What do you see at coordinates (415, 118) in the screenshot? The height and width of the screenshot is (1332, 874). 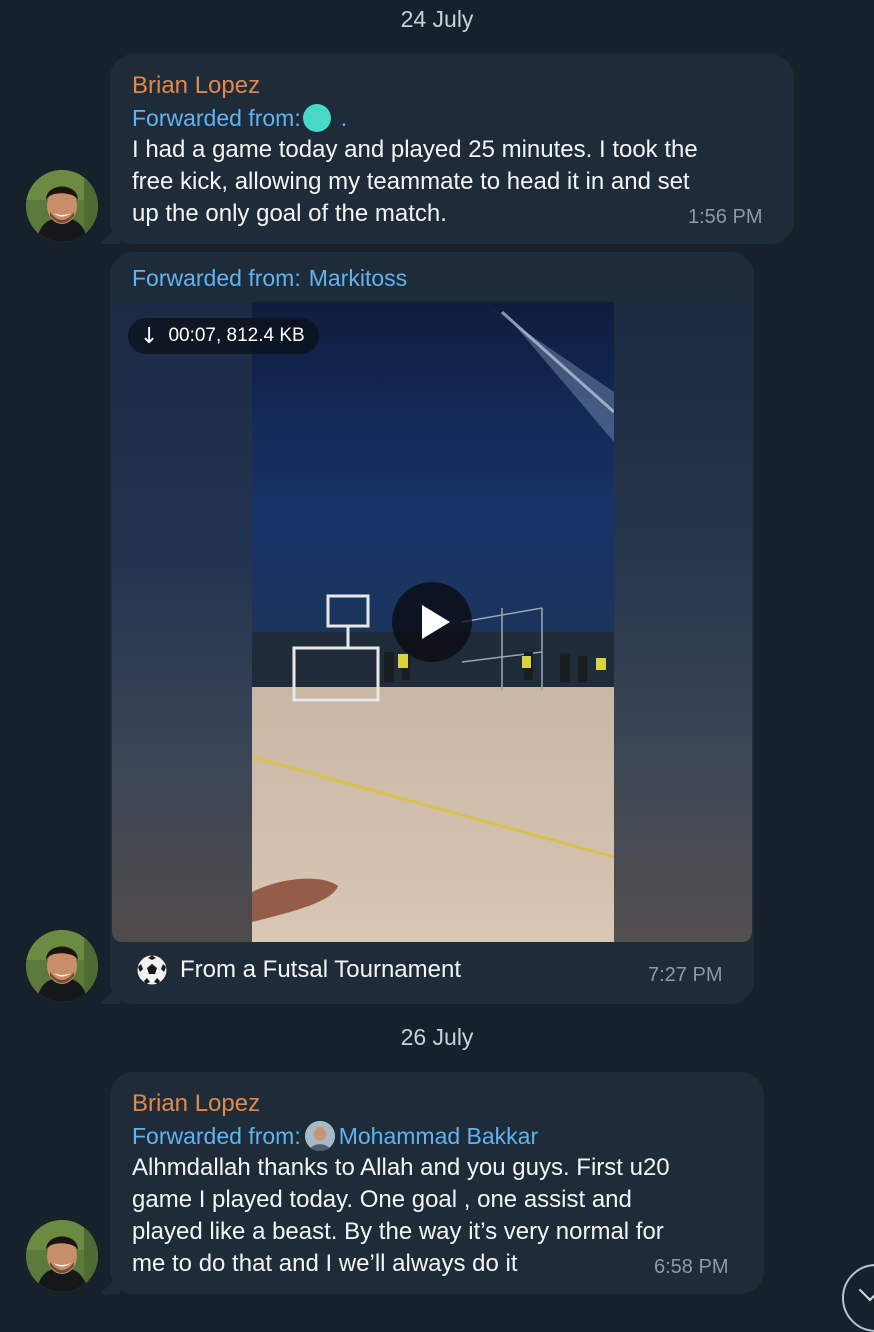 I see `forwarded-from: Forwarded from: .` at bounding box center [415, 118].